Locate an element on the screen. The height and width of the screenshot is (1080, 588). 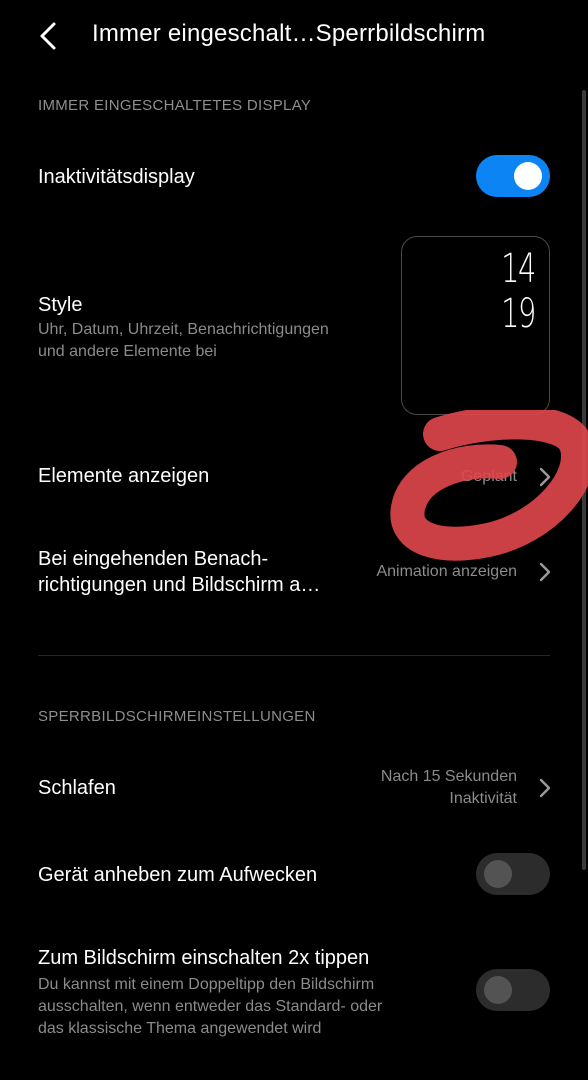
double-tap-label: Zum Bildschirm einschalten 2x tippen is located at coordinates (204, 958).